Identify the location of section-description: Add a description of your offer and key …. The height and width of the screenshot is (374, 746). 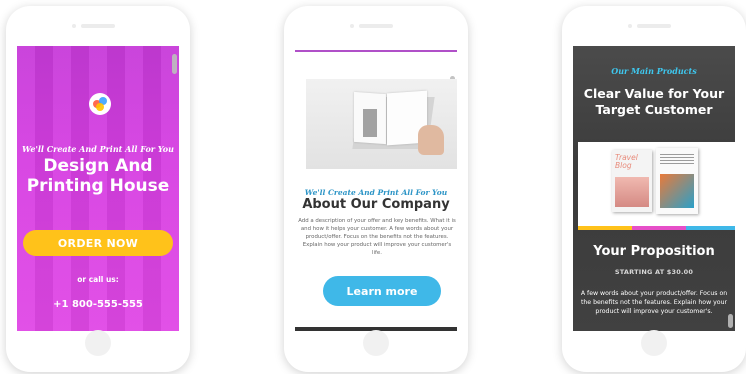
(377, 237).